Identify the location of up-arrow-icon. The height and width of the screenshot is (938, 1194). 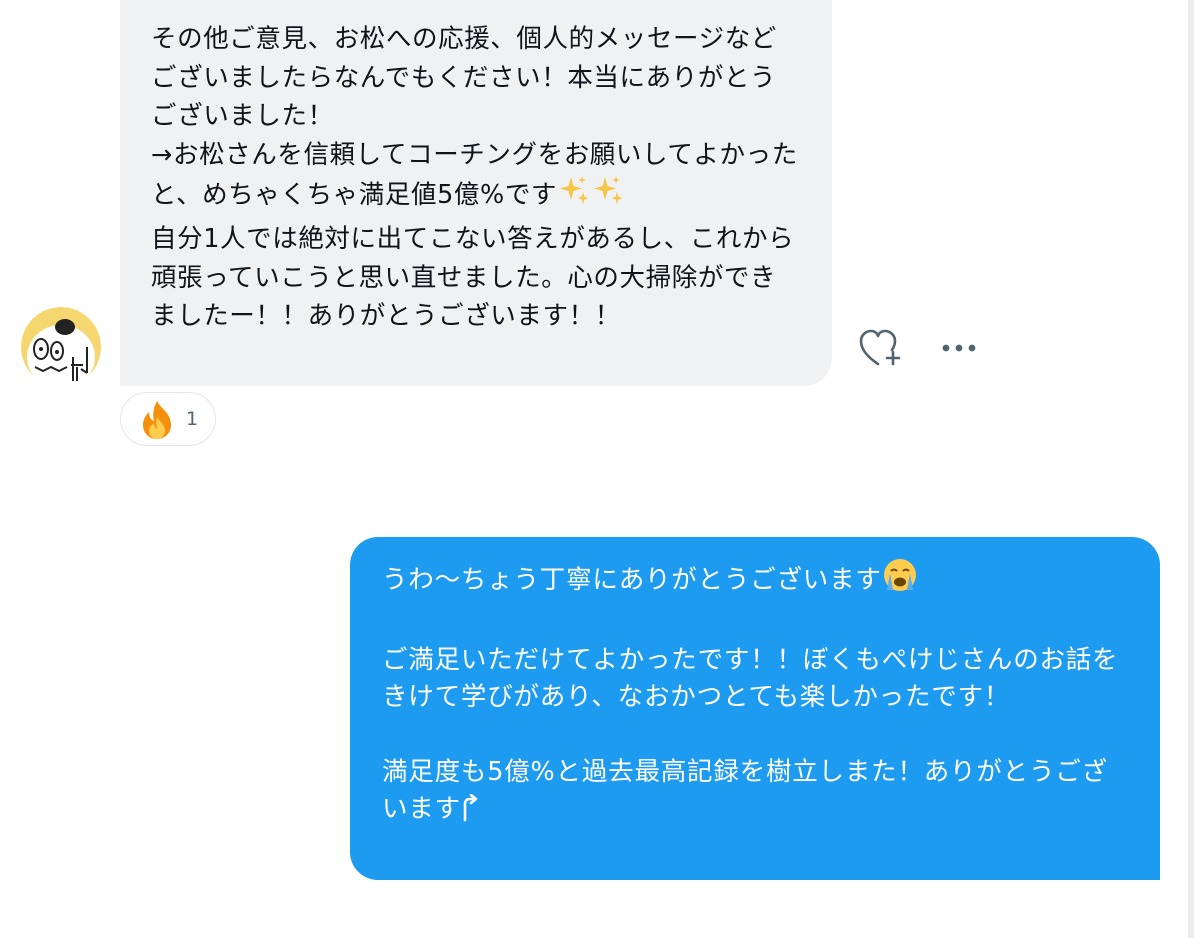
(471, 813).